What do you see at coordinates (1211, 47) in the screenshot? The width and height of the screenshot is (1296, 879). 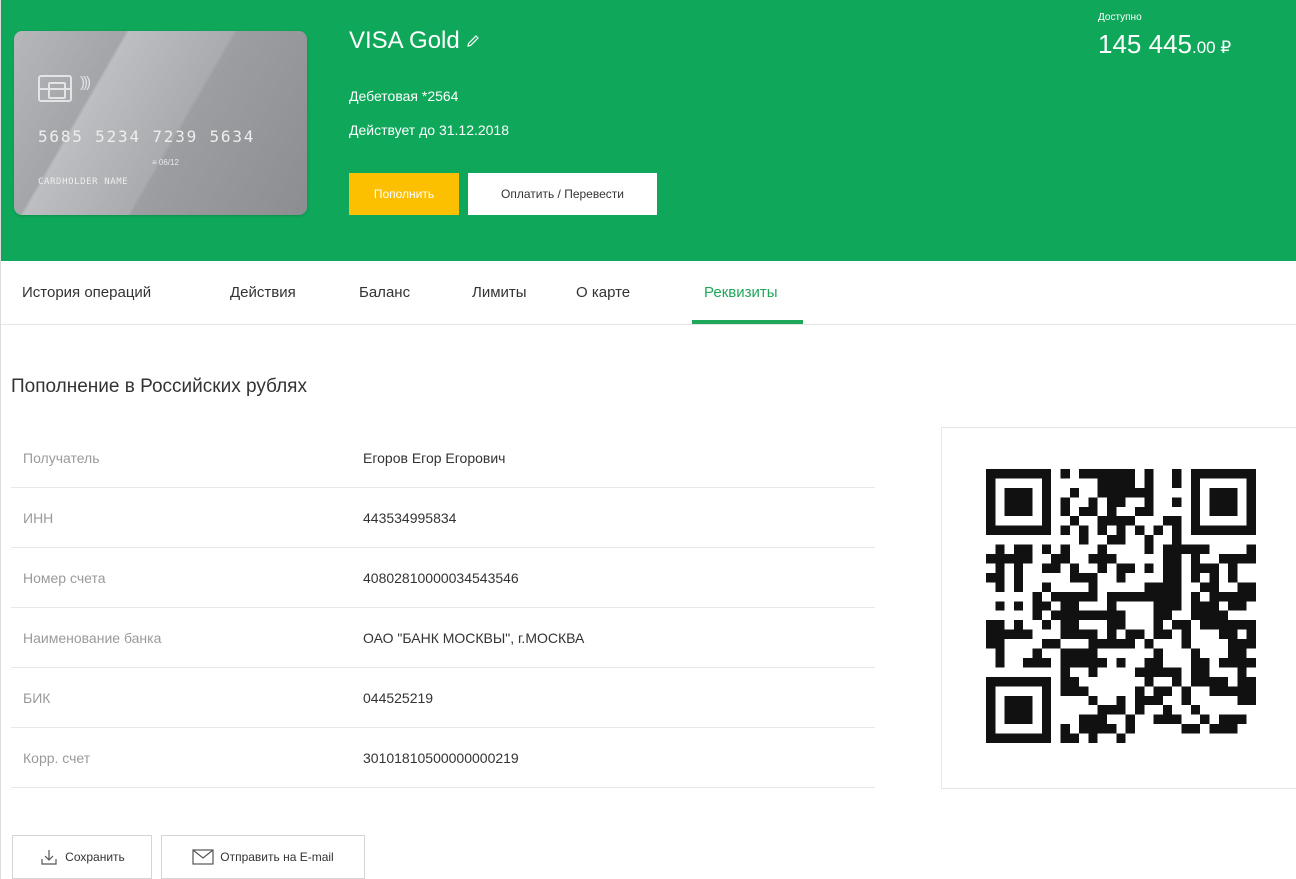 I see `available-amount-dec: .00 ₽` at bounding box center [1211, 47].